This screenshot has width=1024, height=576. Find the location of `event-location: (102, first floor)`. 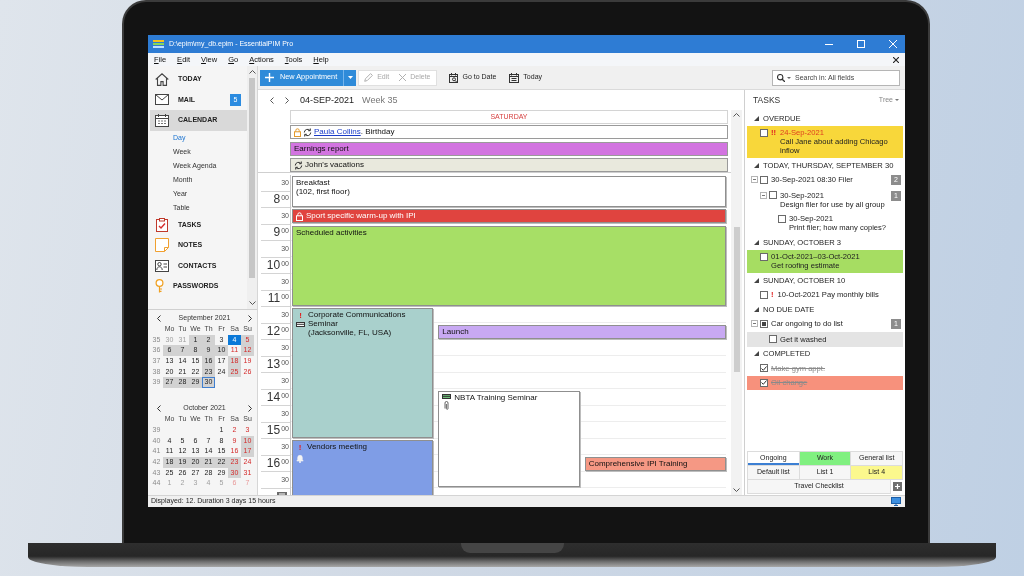

event-location: (102, first floor) is located at coordinates (323, 191).